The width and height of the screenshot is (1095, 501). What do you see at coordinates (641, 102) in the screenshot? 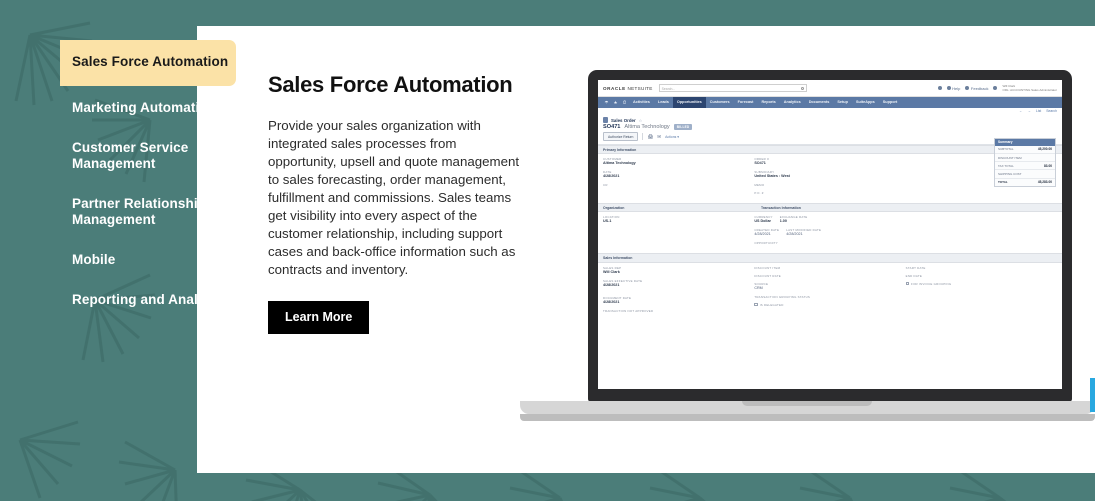
I see `nav-item-activities: Activities` at bounding box center [641, 102].